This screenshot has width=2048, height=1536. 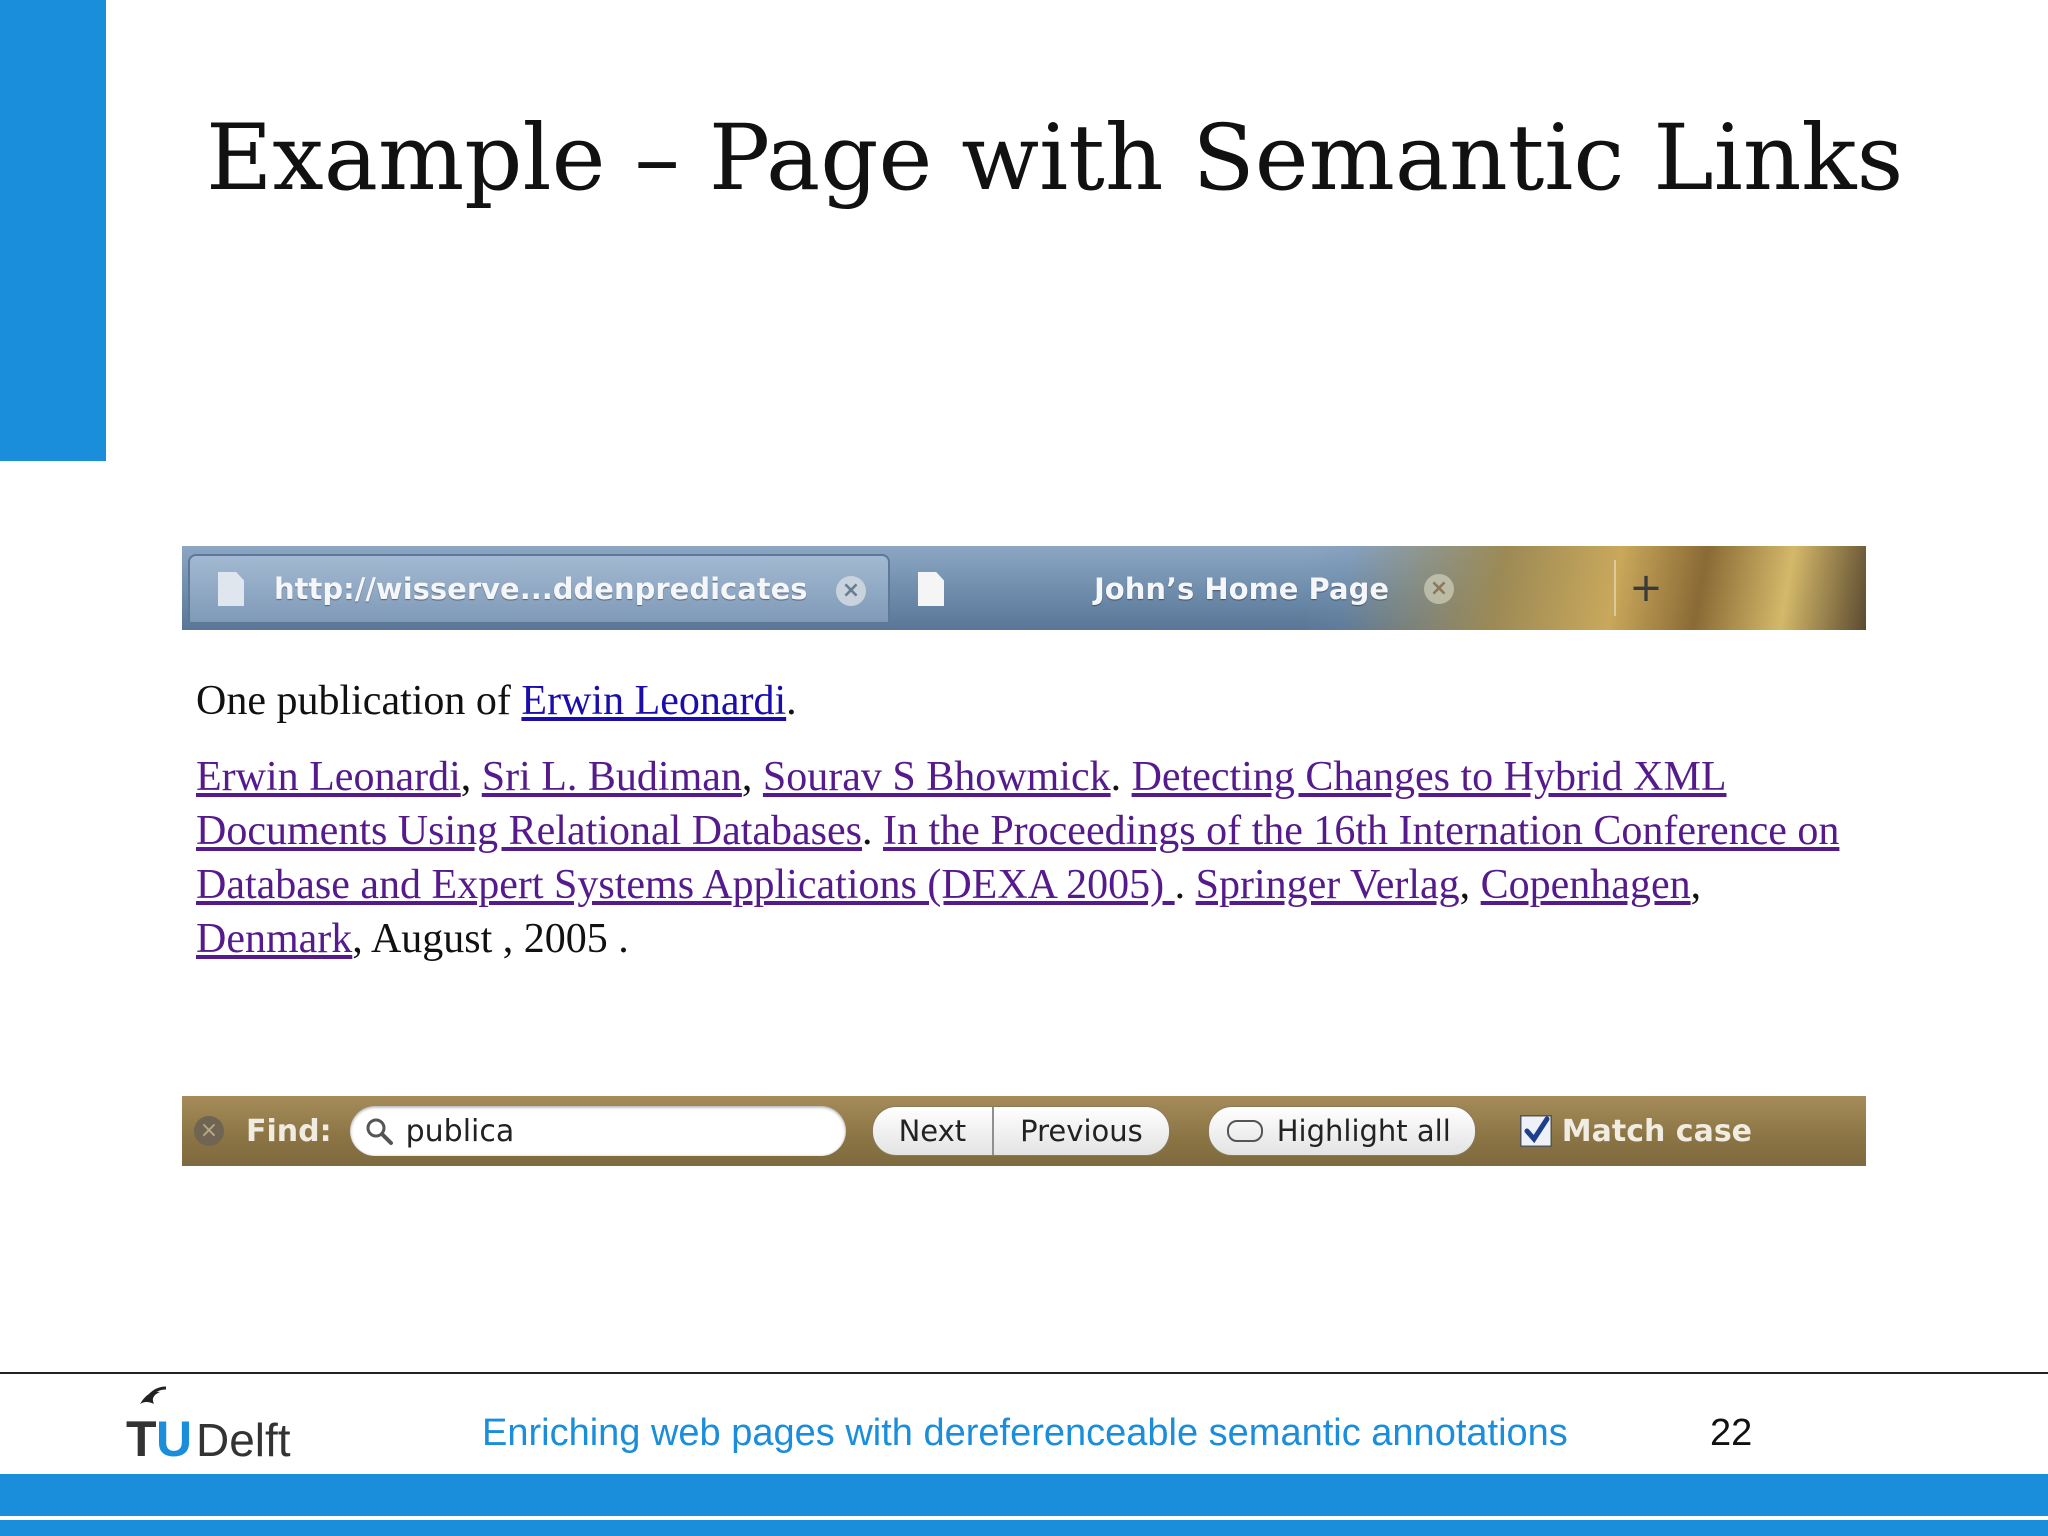 I want to click on highlight-all-button: Highlight all, so click(x=1341, y=1131).